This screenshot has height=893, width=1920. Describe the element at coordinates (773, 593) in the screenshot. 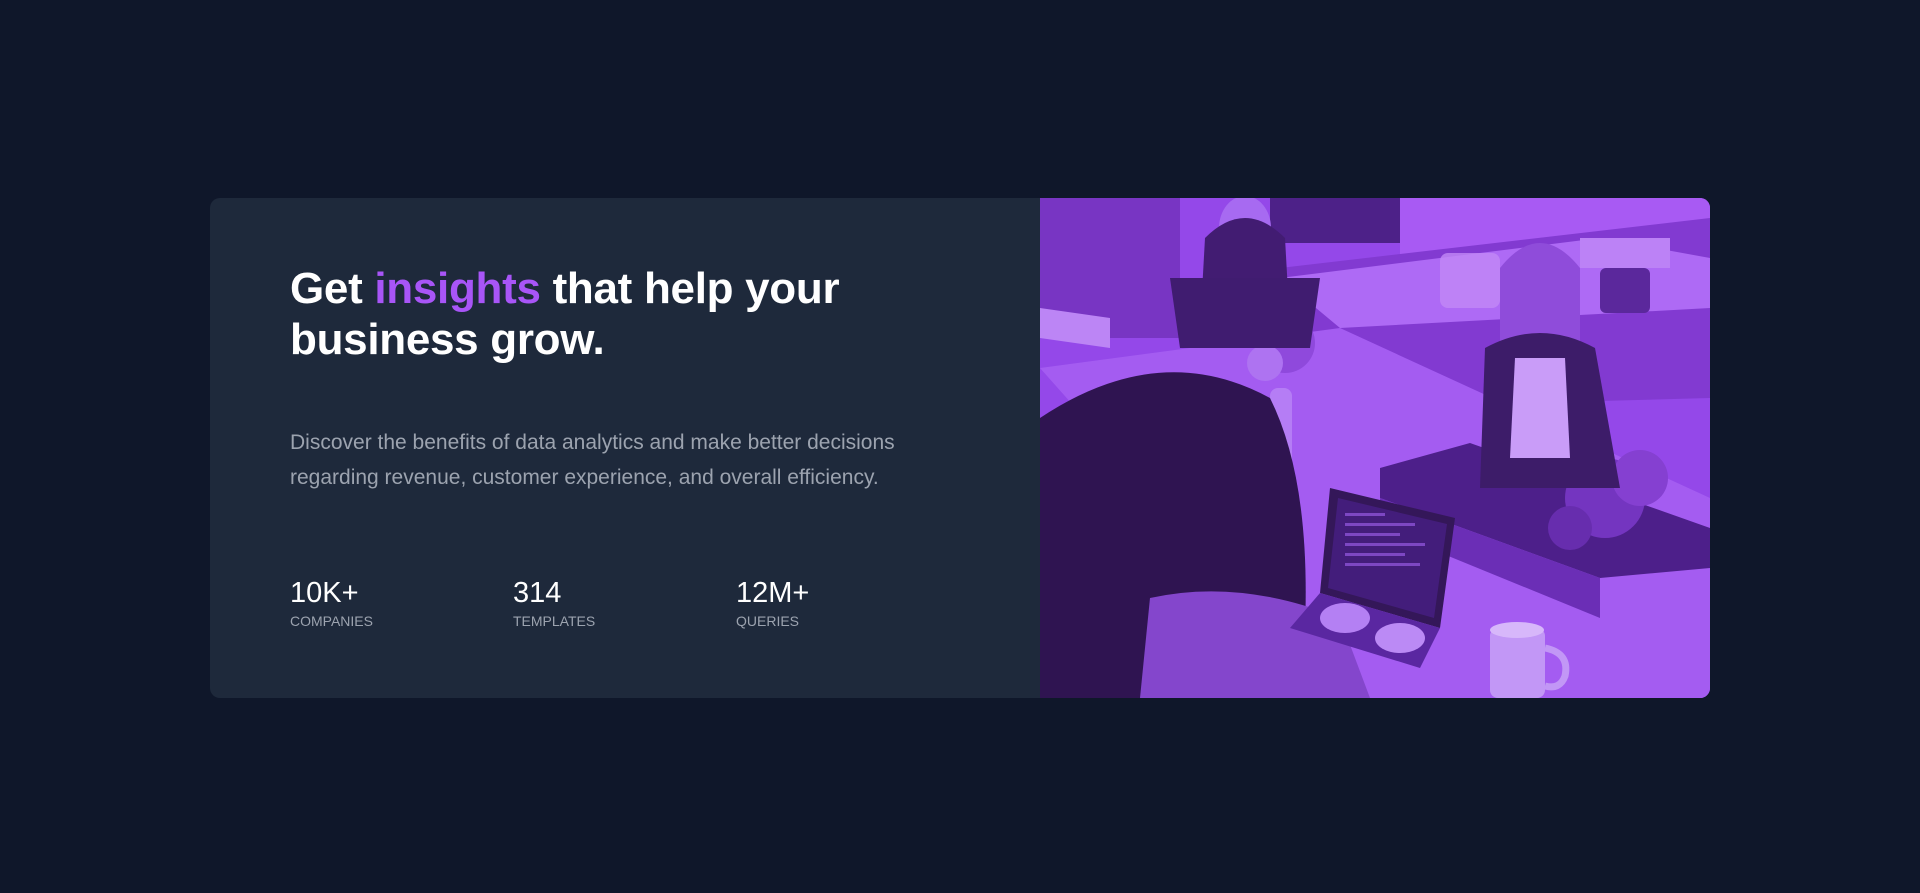

I see `stat-value: 12M+` at that location.